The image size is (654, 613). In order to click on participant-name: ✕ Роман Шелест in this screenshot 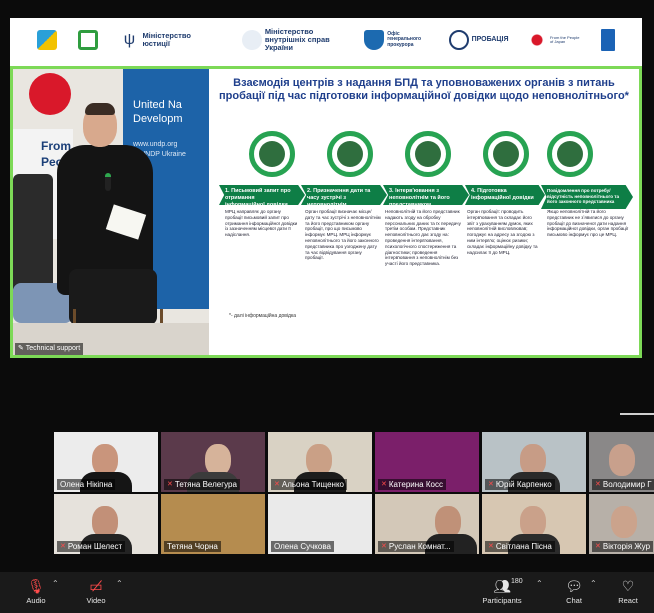, I will do `click(91, 546)`.